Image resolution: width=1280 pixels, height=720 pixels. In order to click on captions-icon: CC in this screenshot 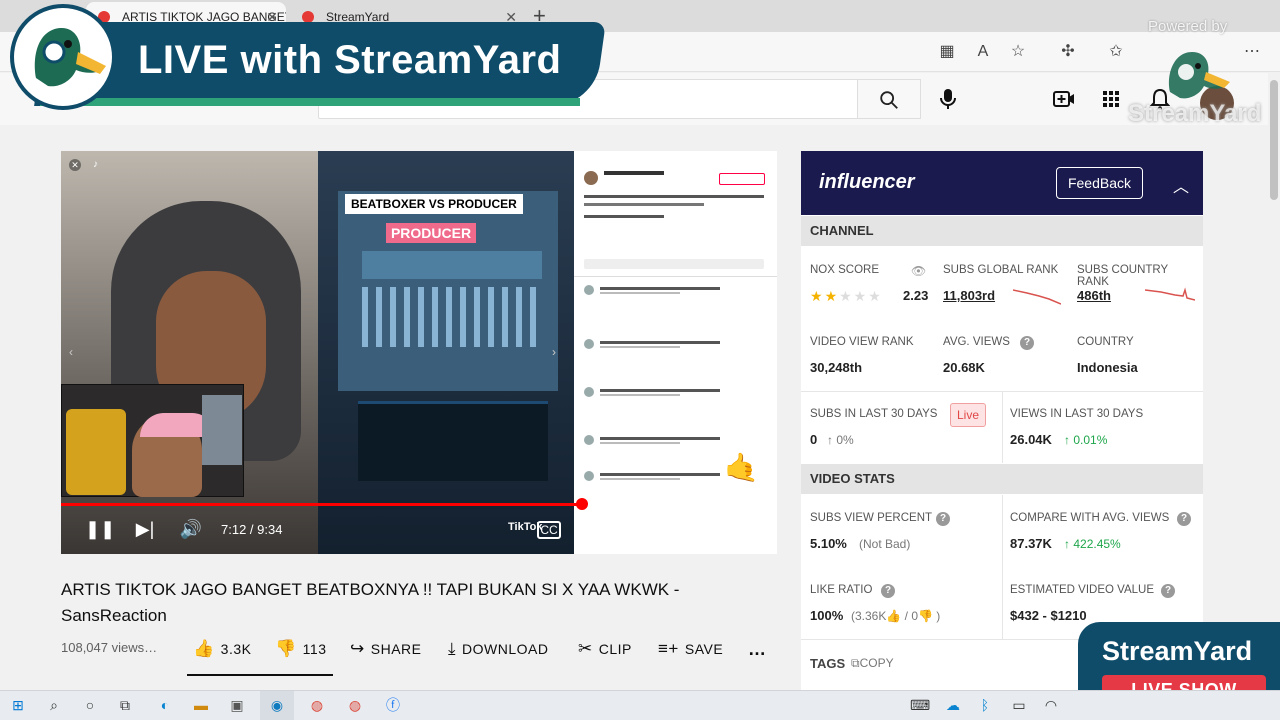, I will do `click(549, 530)`.